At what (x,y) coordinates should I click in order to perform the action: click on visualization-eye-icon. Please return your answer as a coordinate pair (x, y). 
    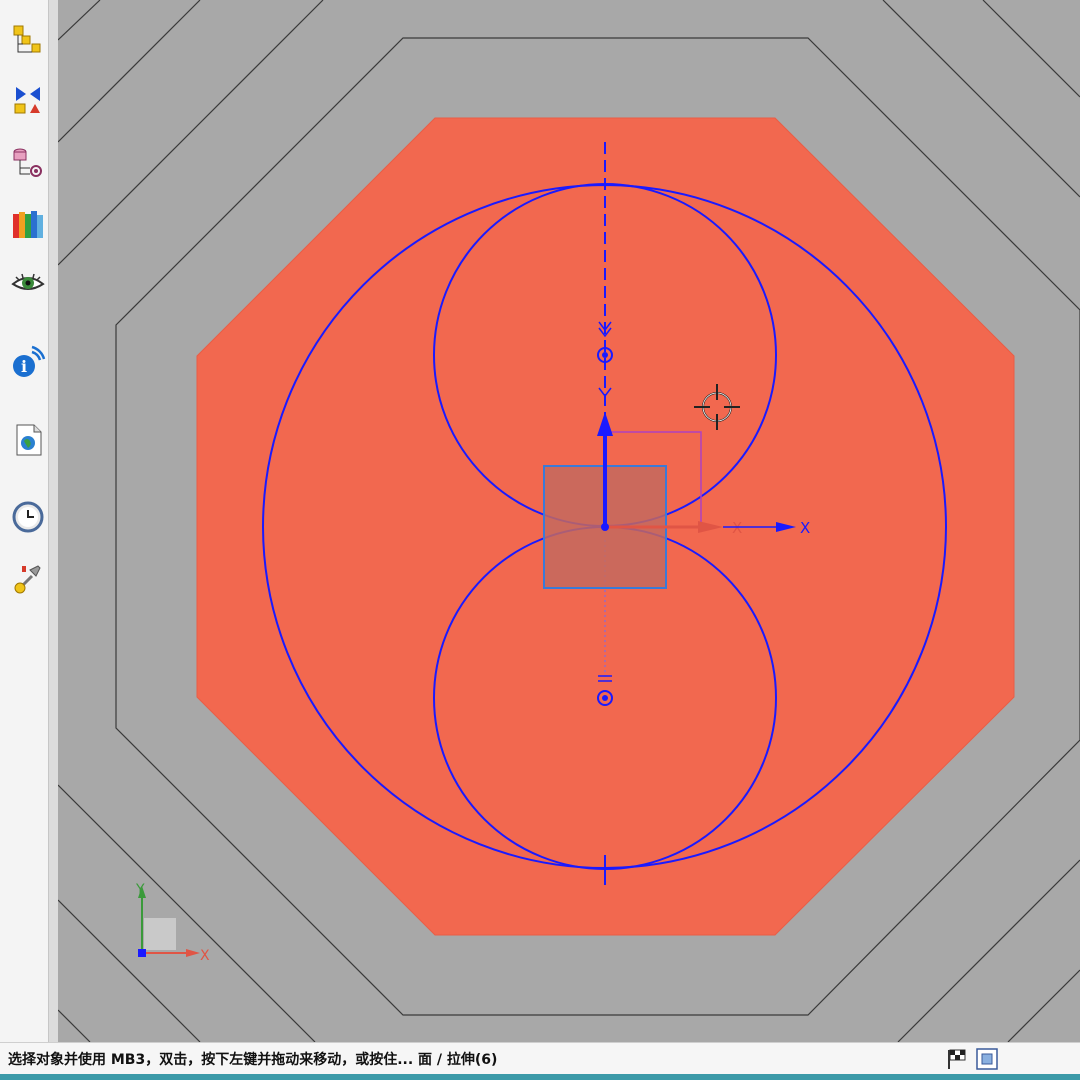
    Looking at the image, I should click on (28, 284).